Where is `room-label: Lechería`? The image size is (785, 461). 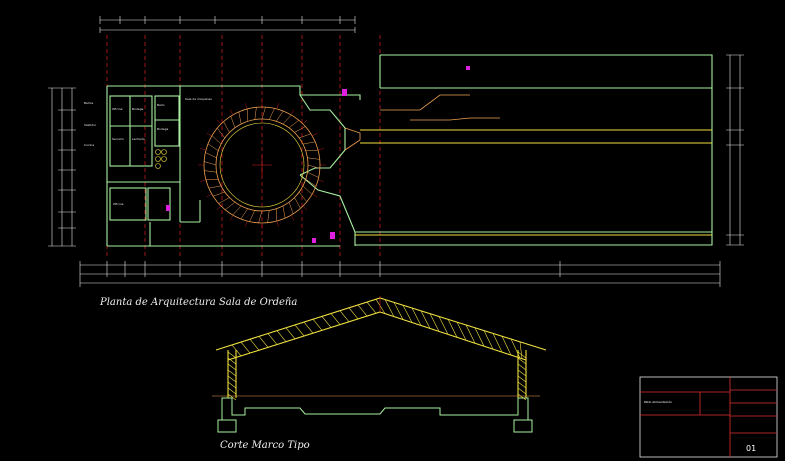
room-label: Lechería is located at coordinates (138, 139).